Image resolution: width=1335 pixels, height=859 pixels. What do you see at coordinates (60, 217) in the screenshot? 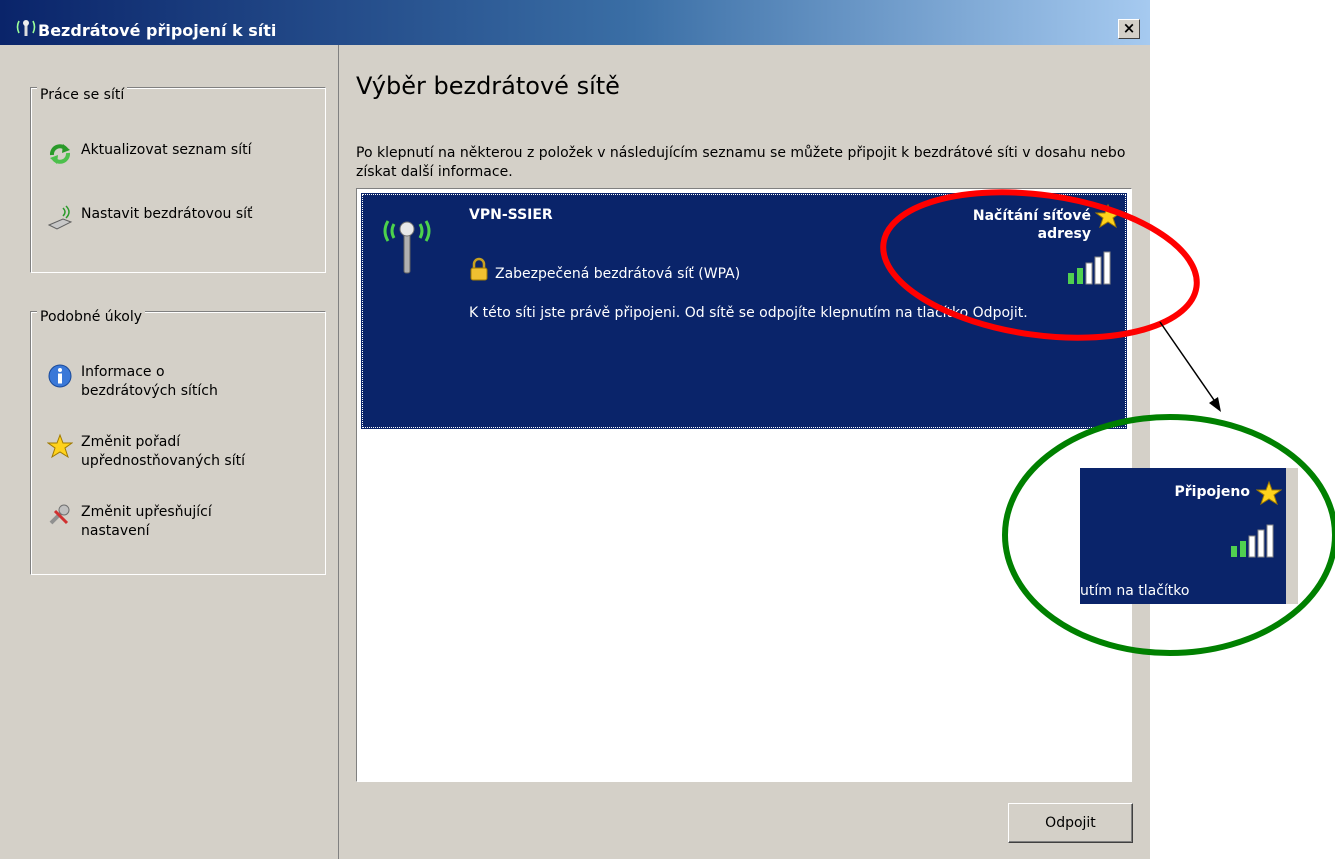
I see `wireless-setup-icon` at bounding box center [60, 217].